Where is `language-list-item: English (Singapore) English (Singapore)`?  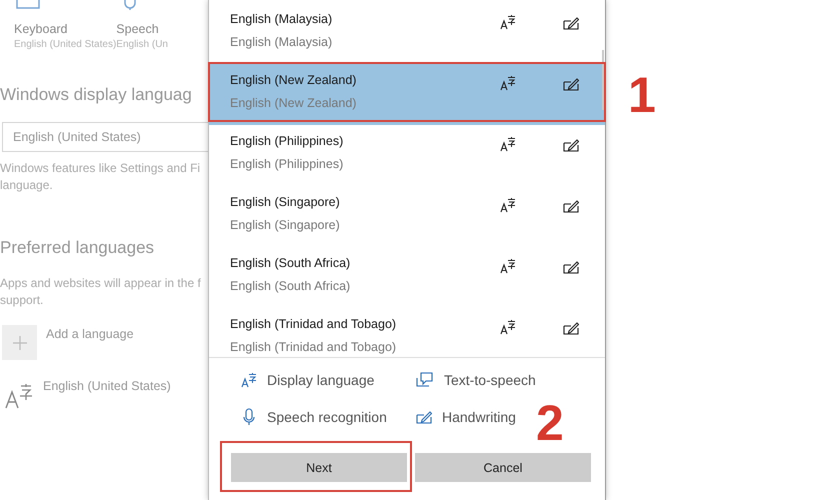 language-list-item: English (Singapore) English (Singapore) is located at coordinates (407, 216).